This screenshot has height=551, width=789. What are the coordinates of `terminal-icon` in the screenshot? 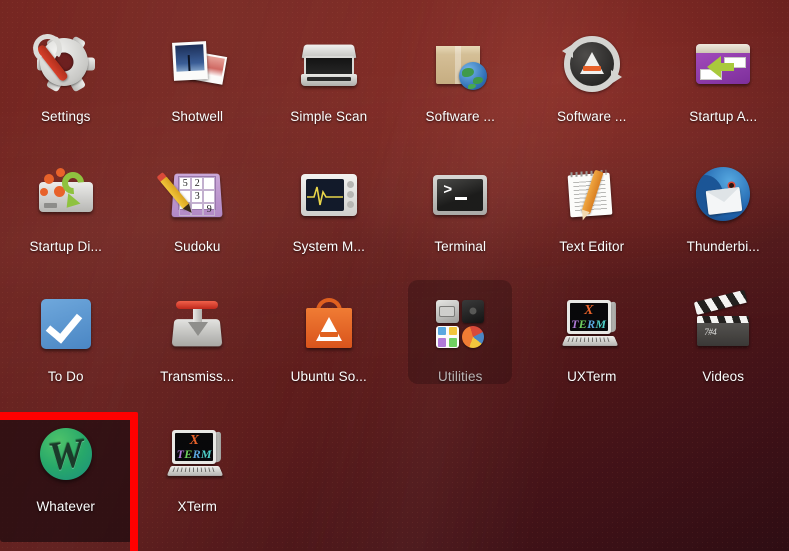 It's located at (460, 194).